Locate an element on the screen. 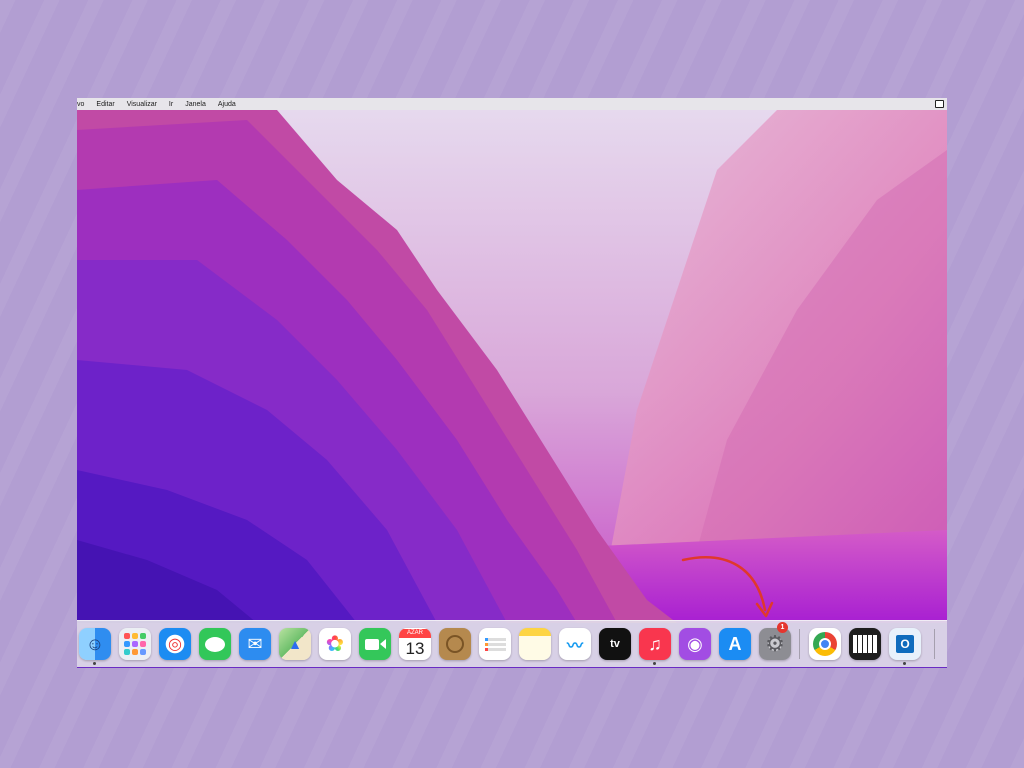  menu-item-visualizar: Visualizar is located at coordinates (142, 104).